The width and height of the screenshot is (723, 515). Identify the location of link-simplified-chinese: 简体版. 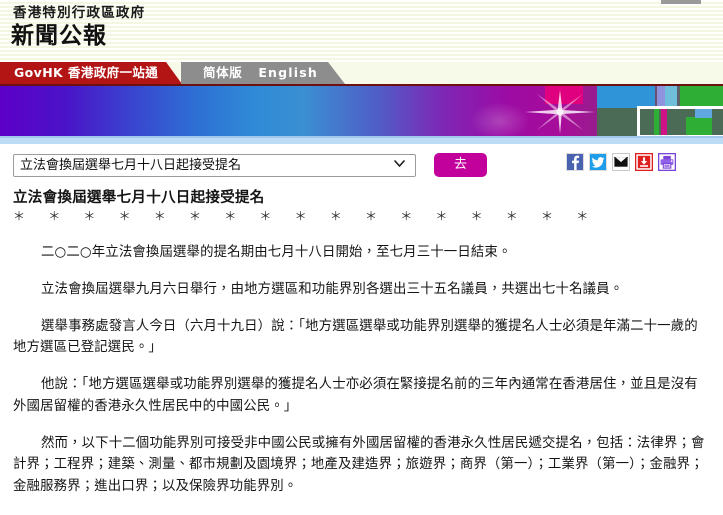
(222, 72).